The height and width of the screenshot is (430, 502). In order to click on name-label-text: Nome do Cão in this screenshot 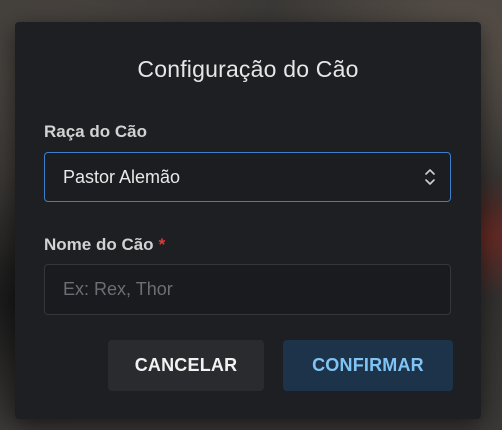, I will do `click(99, 244)`.